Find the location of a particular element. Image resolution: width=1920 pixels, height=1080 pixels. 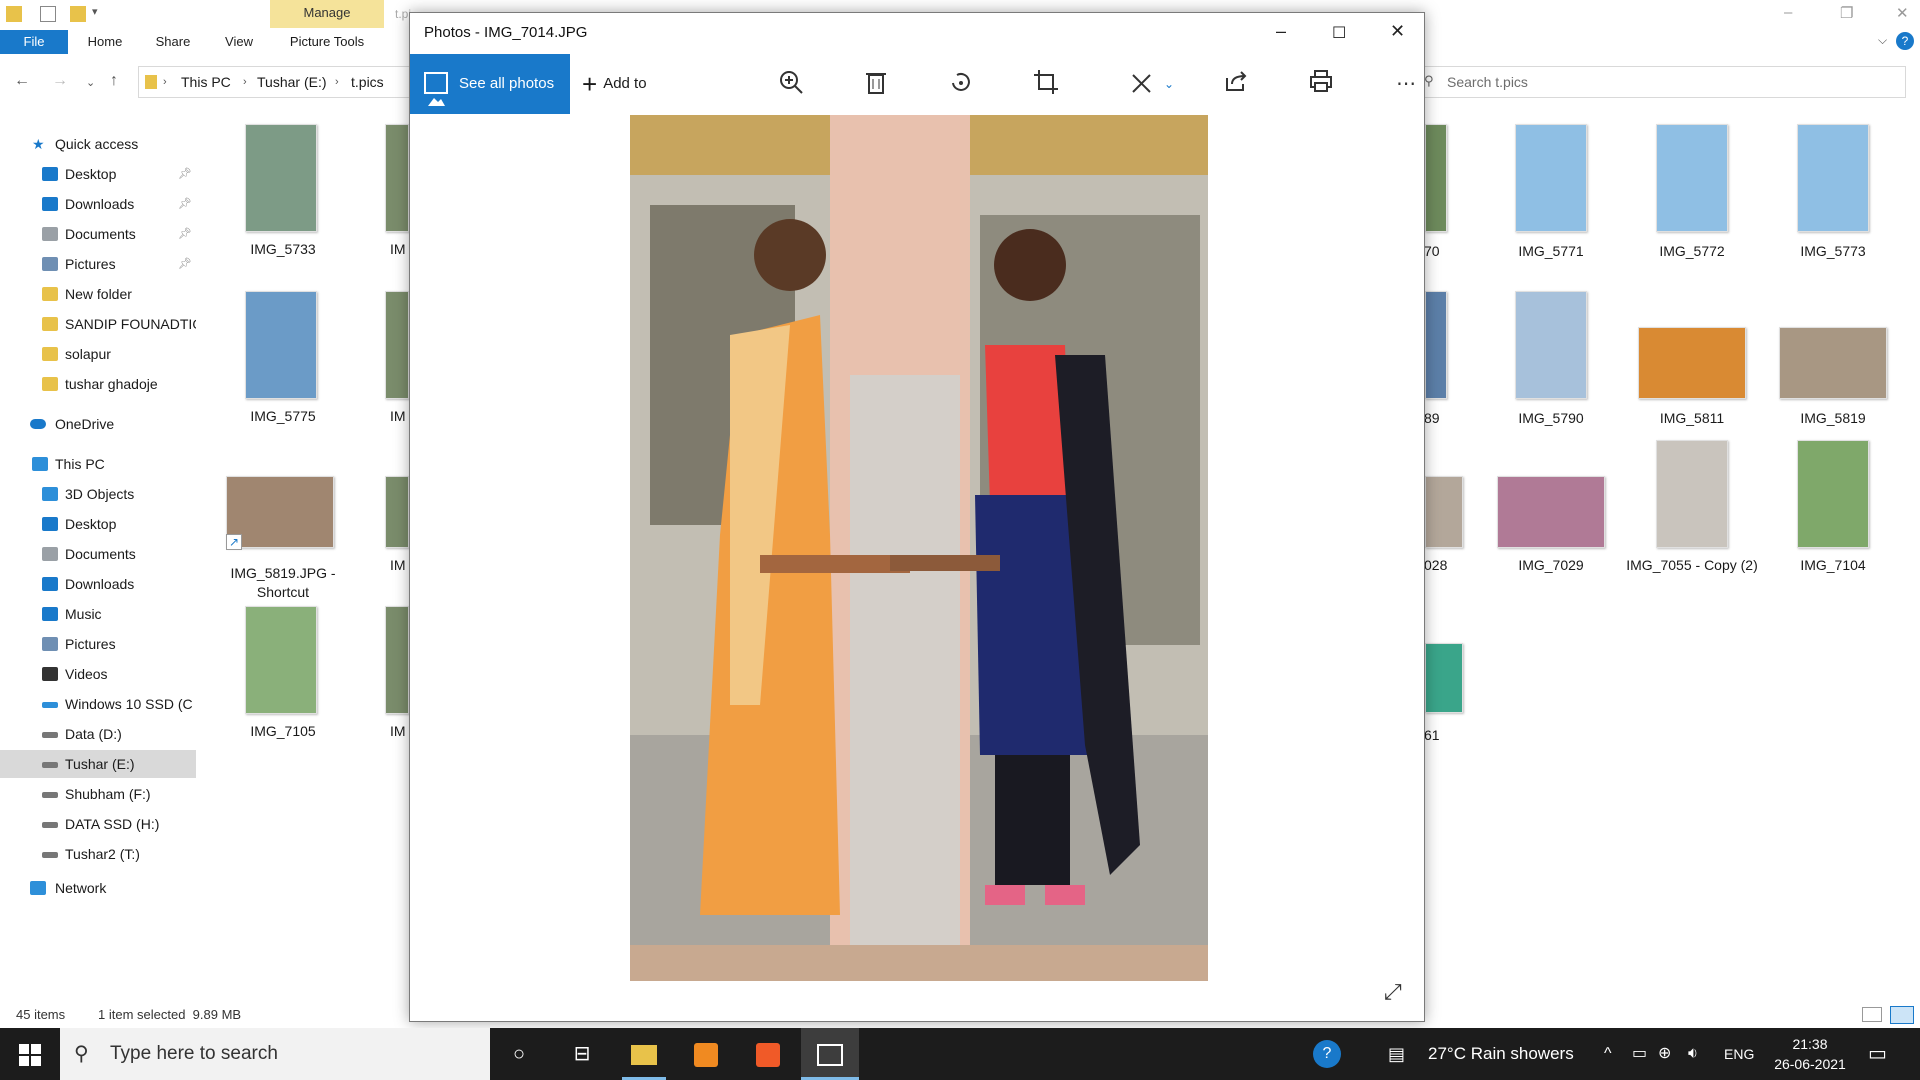

see-all-photos-button: See all photos is located at coordinates (490, 84).